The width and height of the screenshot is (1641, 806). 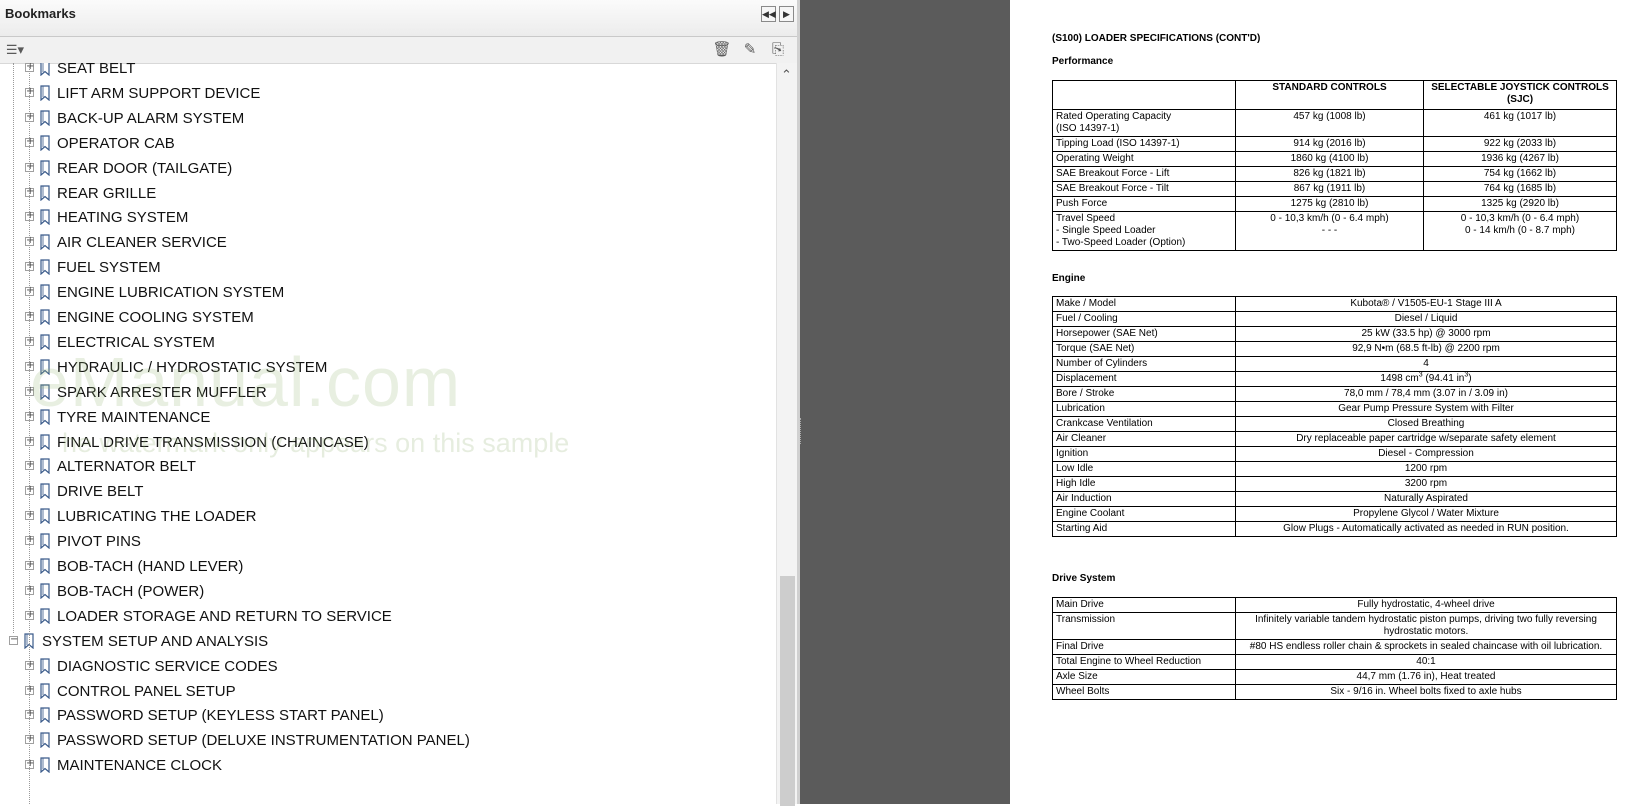 What do you see at coordinates (1144, 454) in the screenshot?
I see `table-cell: Ignition` at bounding box center [1144, 454].